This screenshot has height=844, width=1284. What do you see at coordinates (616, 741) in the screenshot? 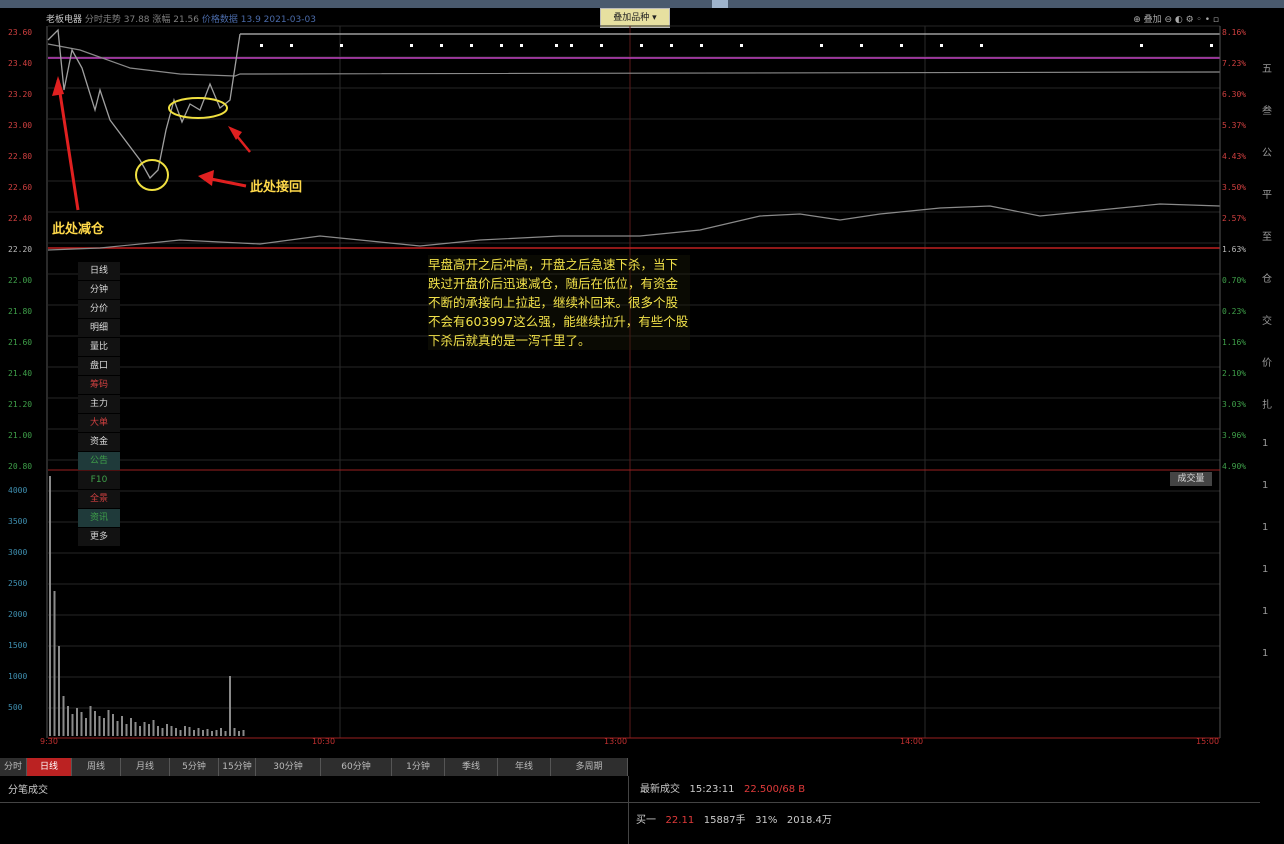
I see `time-tick-label: 13:00` at bounding box center [616, 741].